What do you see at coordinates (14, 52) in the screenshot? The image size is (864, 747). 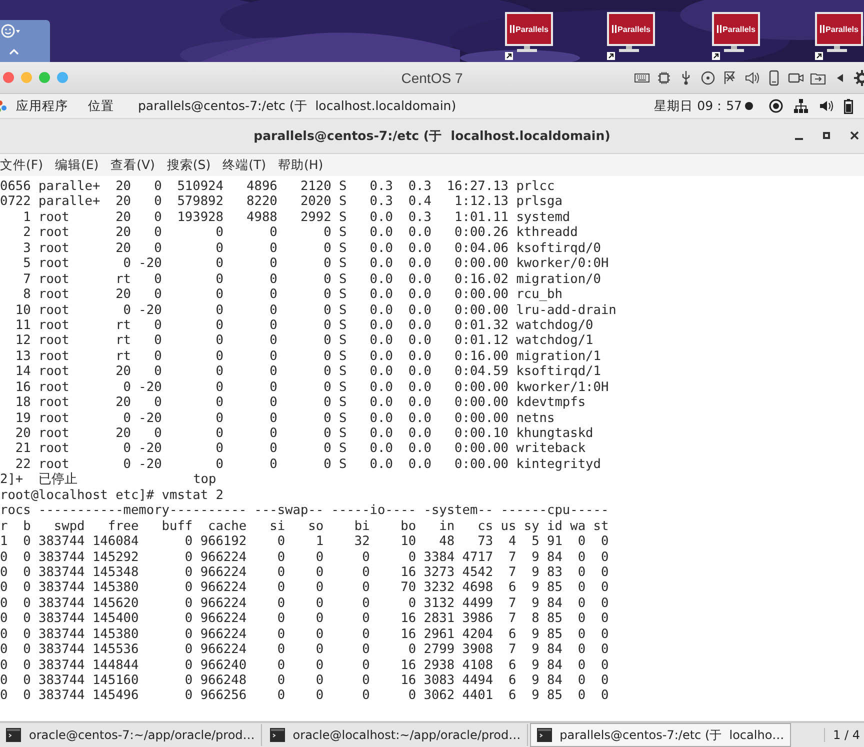 I see `caret-up-icon` at bounding box center [14, 52].